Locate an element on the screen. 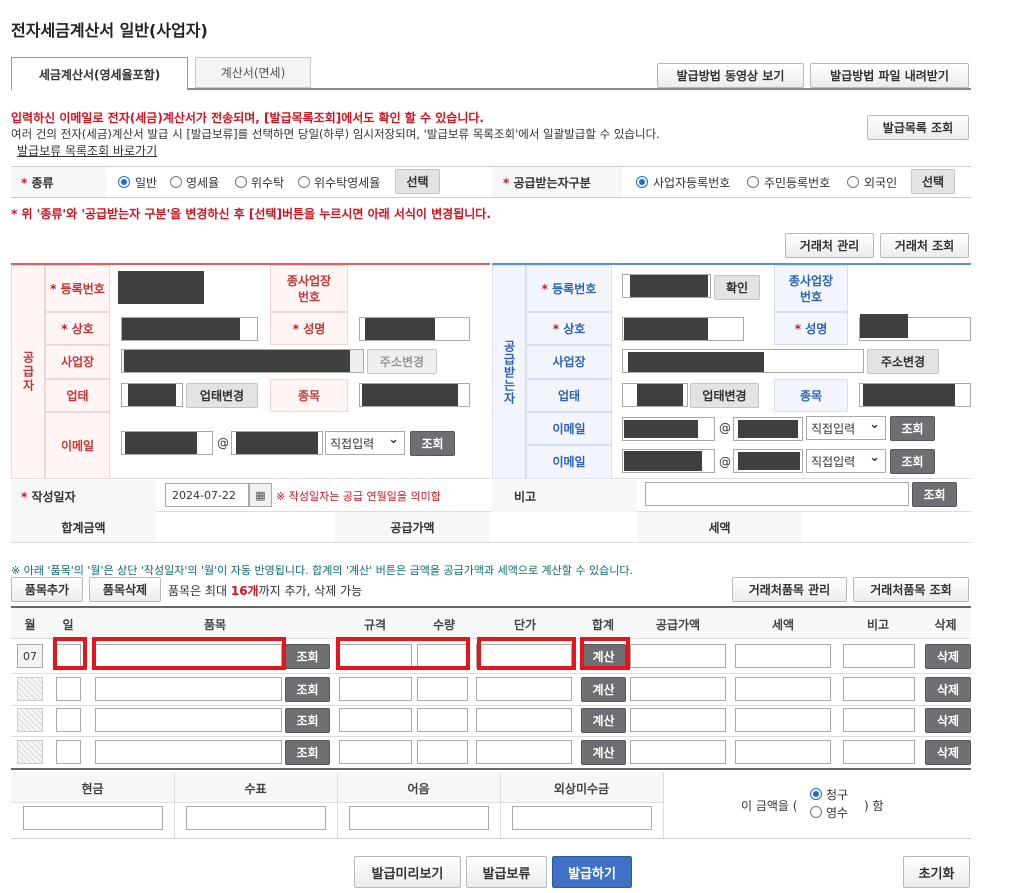  receiver-name-masked is located at coordinates (666, 329).